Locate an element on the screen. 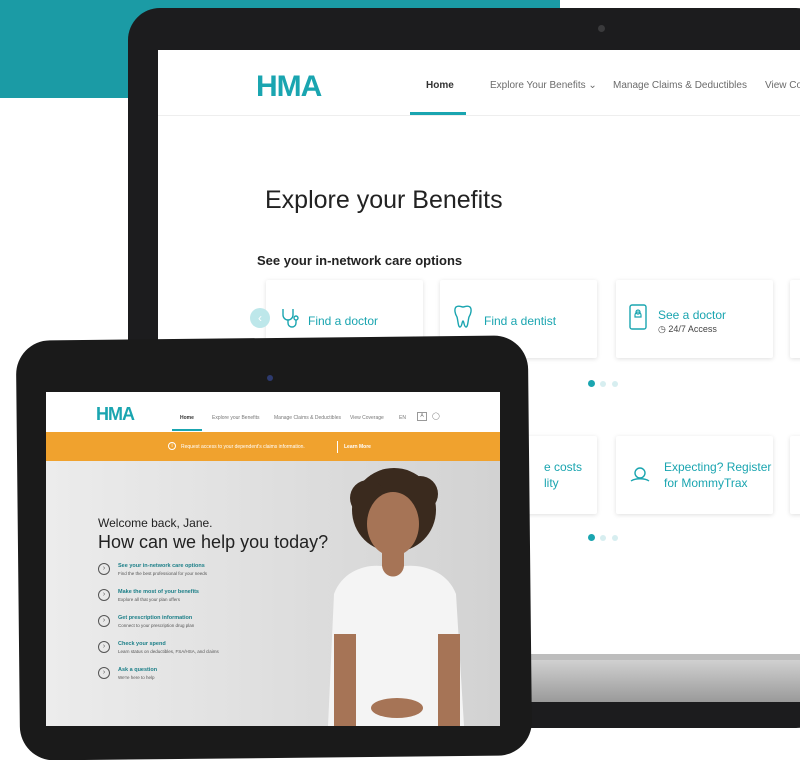 The width and height of the screenshot is (800, 760). card-label: Find a dentist is located at coordinates (520, 321).